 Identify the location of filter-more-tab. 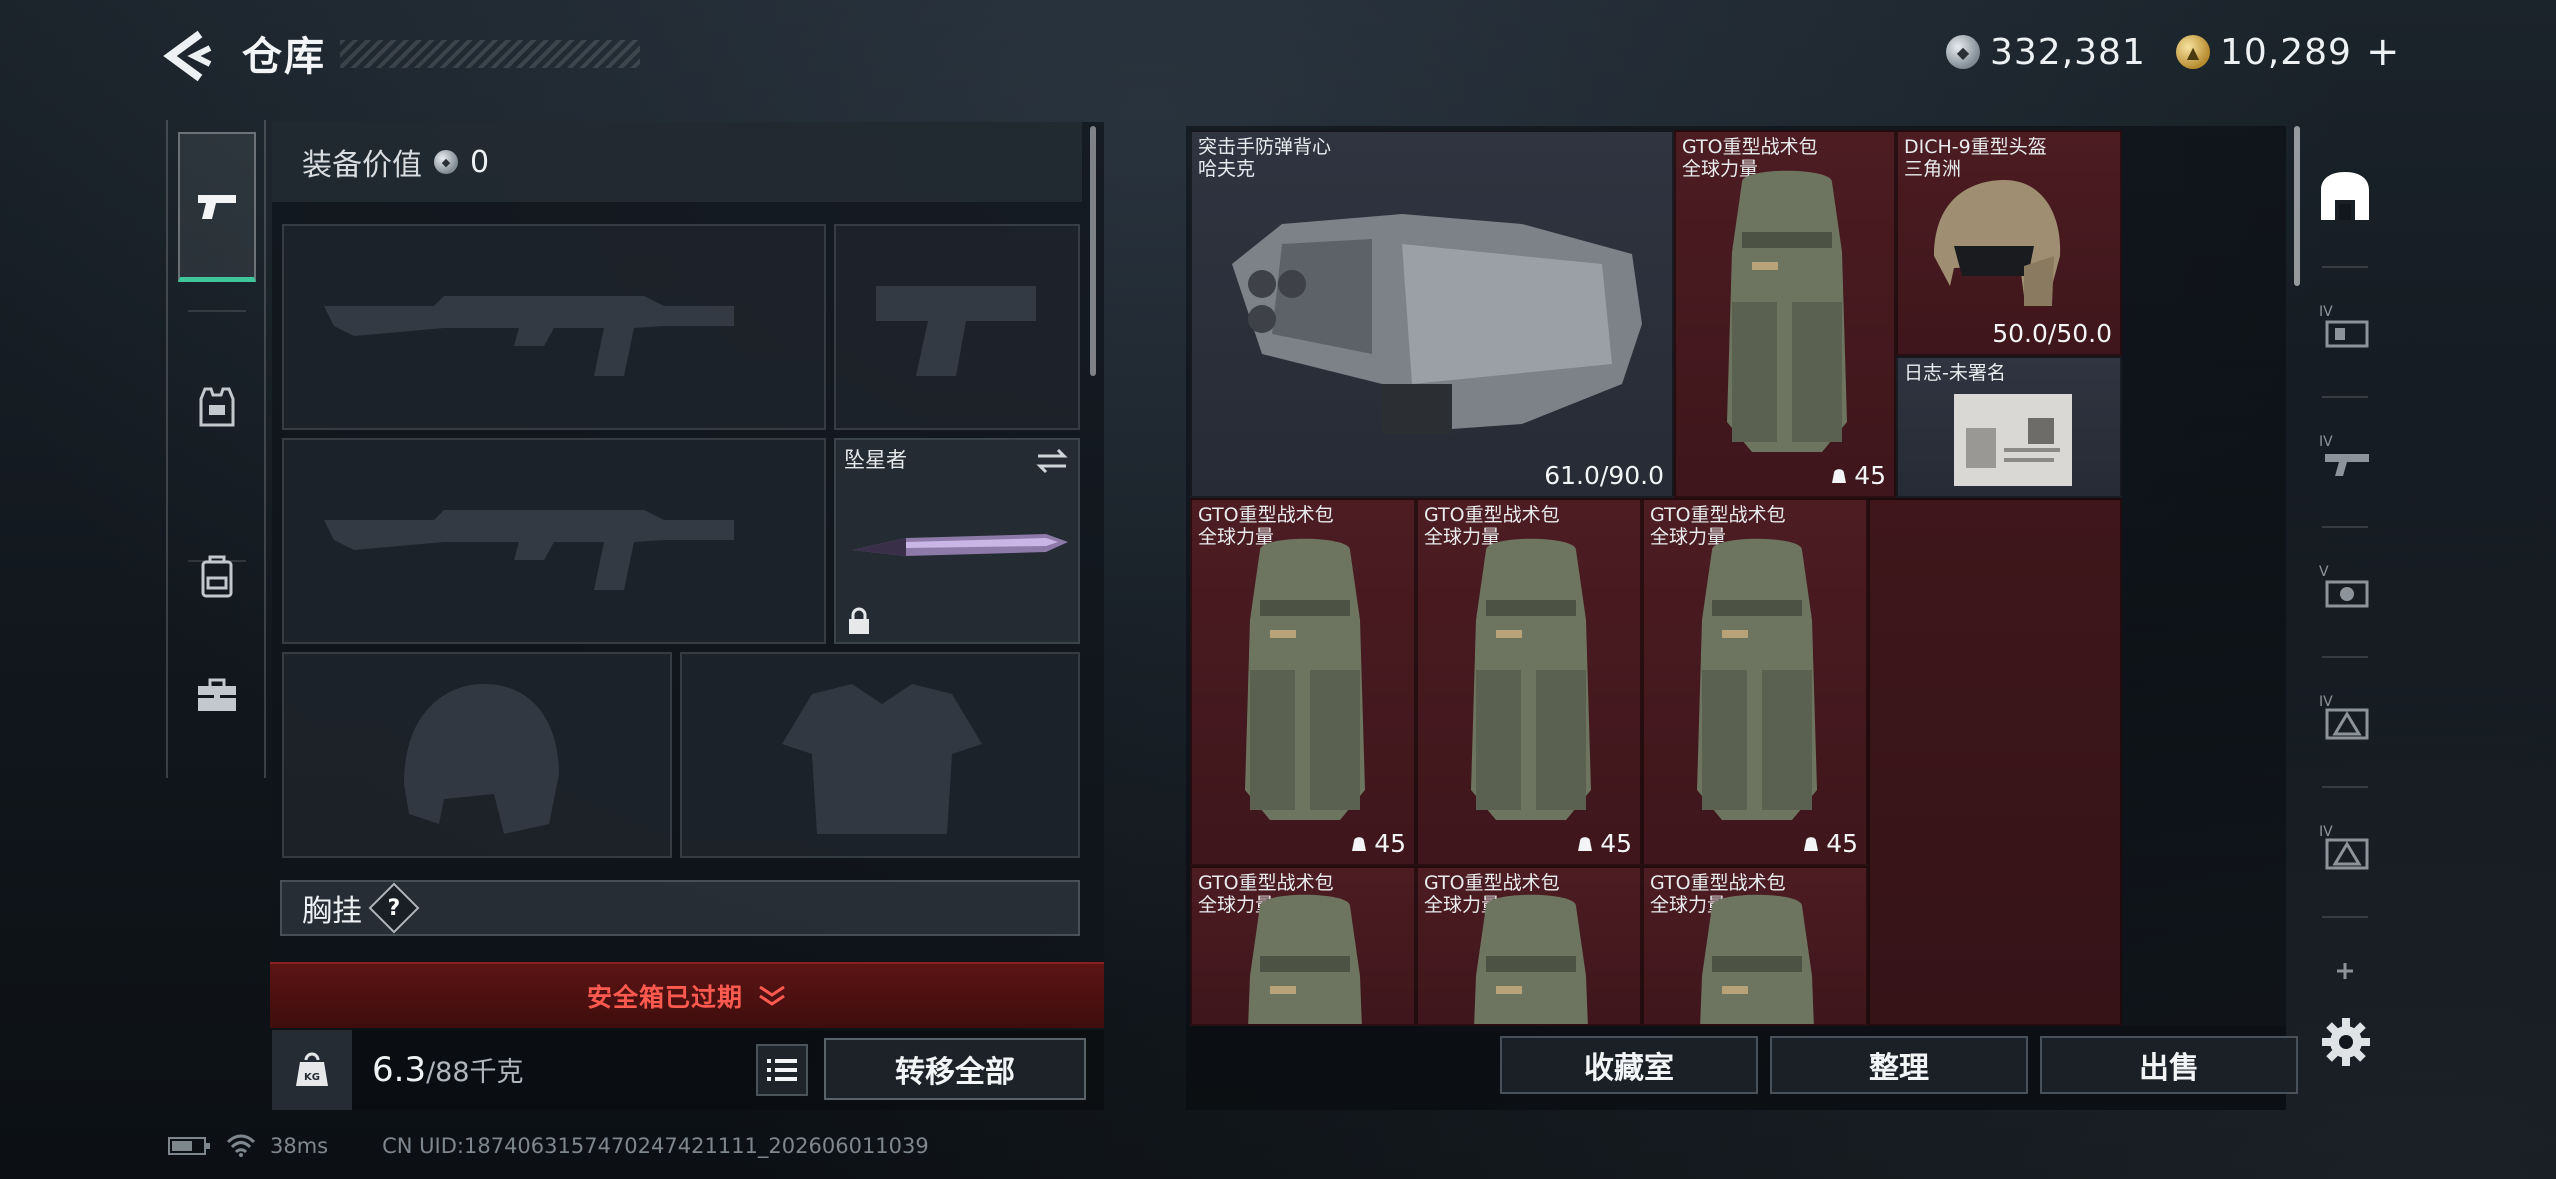
(2345, 971).